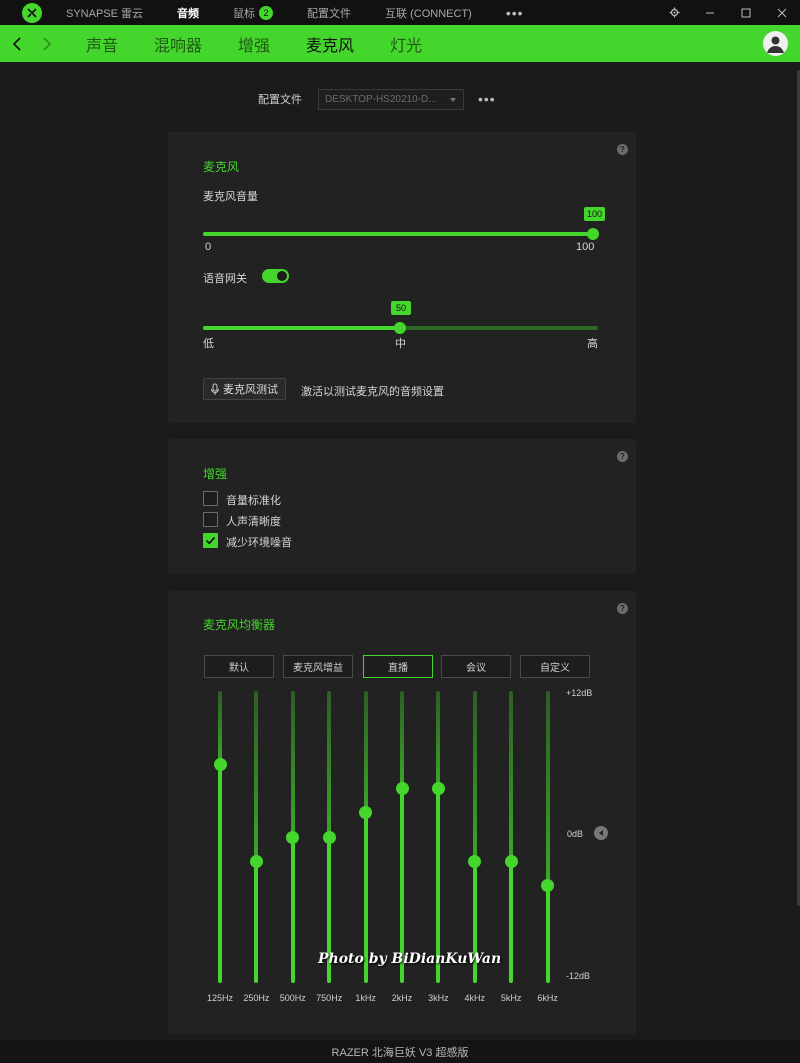 The image size is (800, 1063). I want to click on tab-bar: 声音 混响器 增强 麦克风 灯光, so click(400, 43).